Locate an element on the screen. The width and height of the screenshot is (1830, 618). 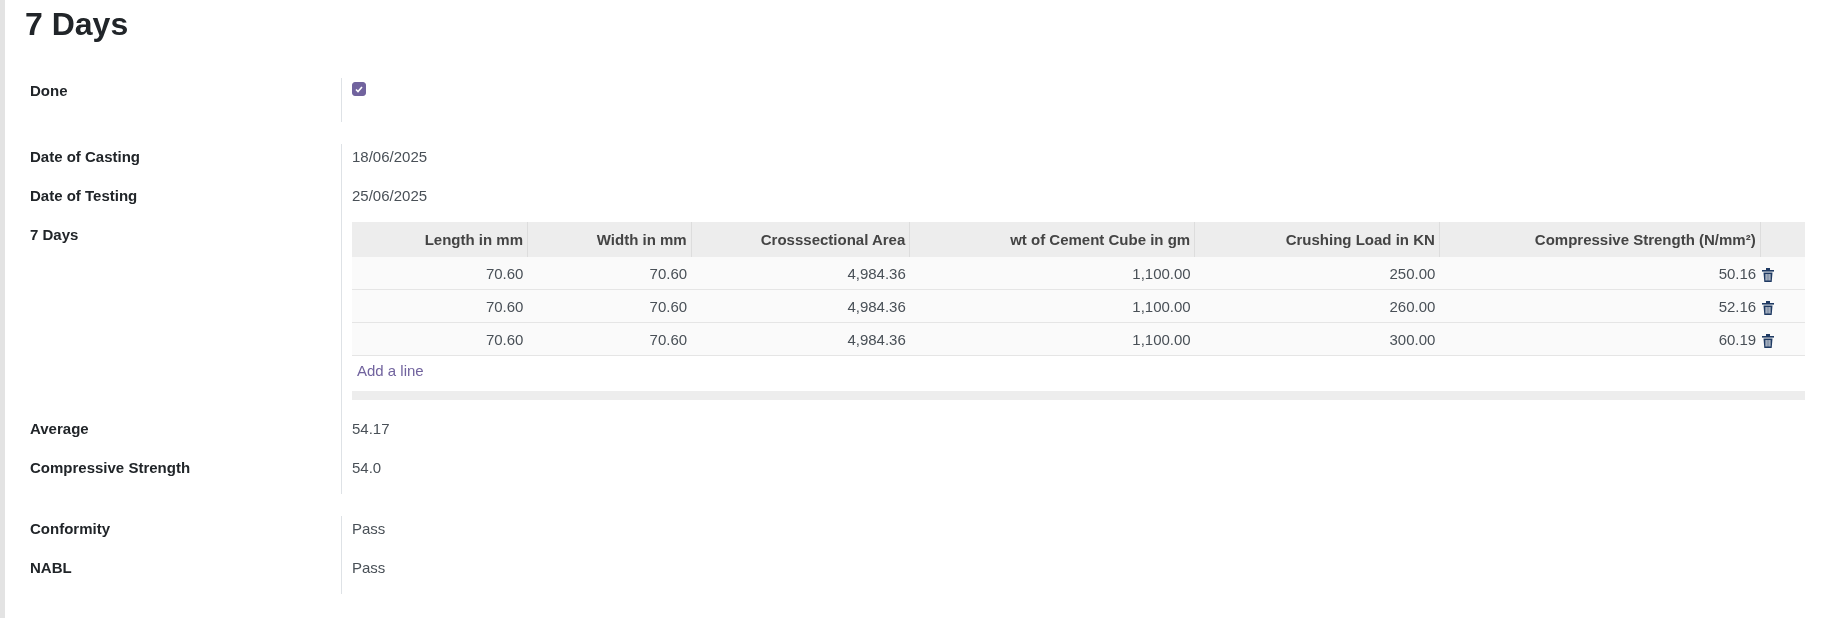
checkbox is located at coordinates (359, 89).